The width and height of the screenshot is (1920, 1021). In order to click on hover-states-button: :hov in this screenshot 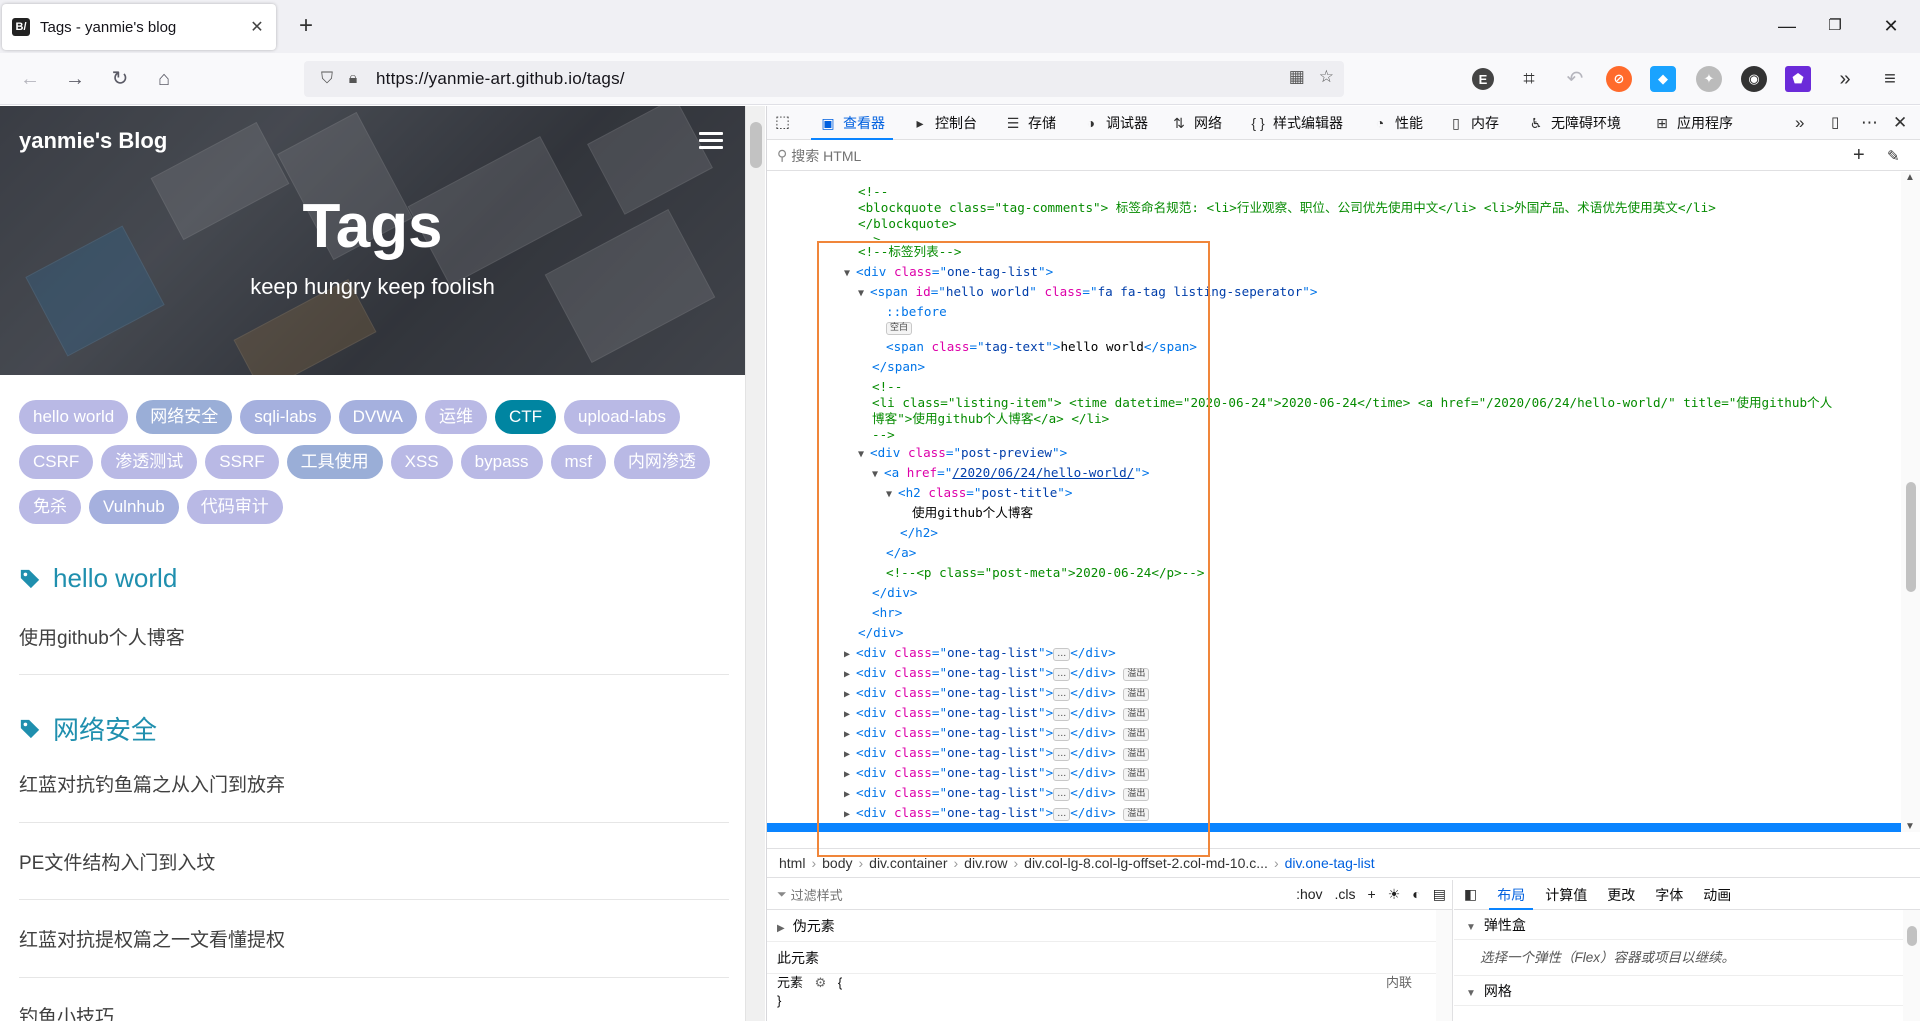, I will do `click(1309, 894)`.